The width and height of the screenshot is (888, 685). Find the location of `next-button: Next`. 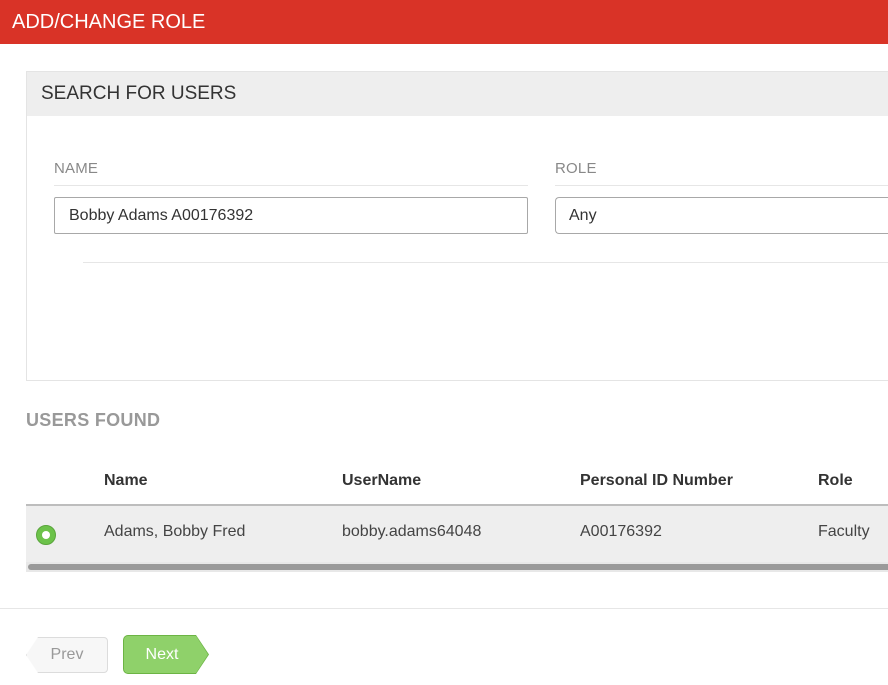

next-button: Next is located at coordinates (166, 654).